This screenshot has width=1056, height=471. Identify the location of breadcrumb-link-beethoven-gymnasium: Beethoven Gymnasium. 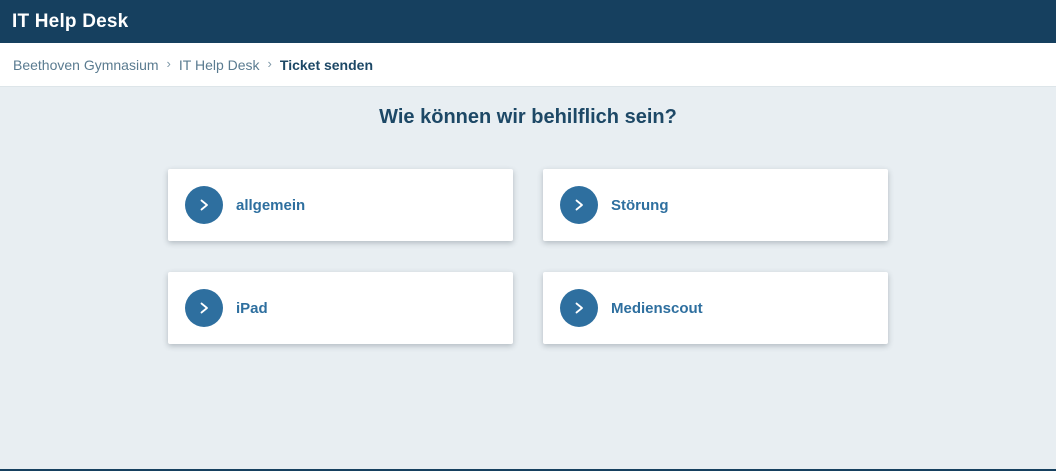
(86, 65).